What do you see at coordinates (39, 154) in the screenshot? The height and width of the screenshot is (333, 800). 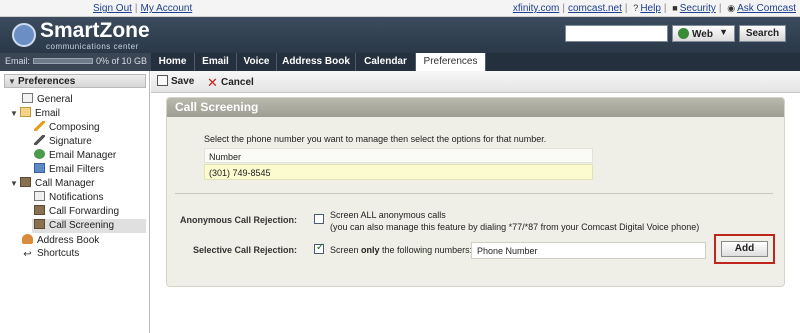 I see `email-manager-icon` at bounding box center [39, 154].